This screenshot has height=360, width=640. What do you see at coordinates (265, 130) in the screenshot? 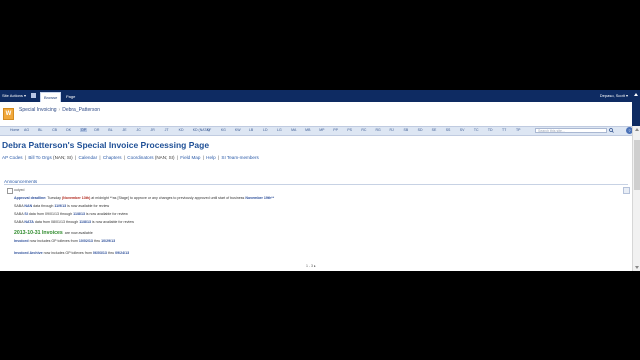
I see `top-nav-item: LD` at bounding box center [265, 130].